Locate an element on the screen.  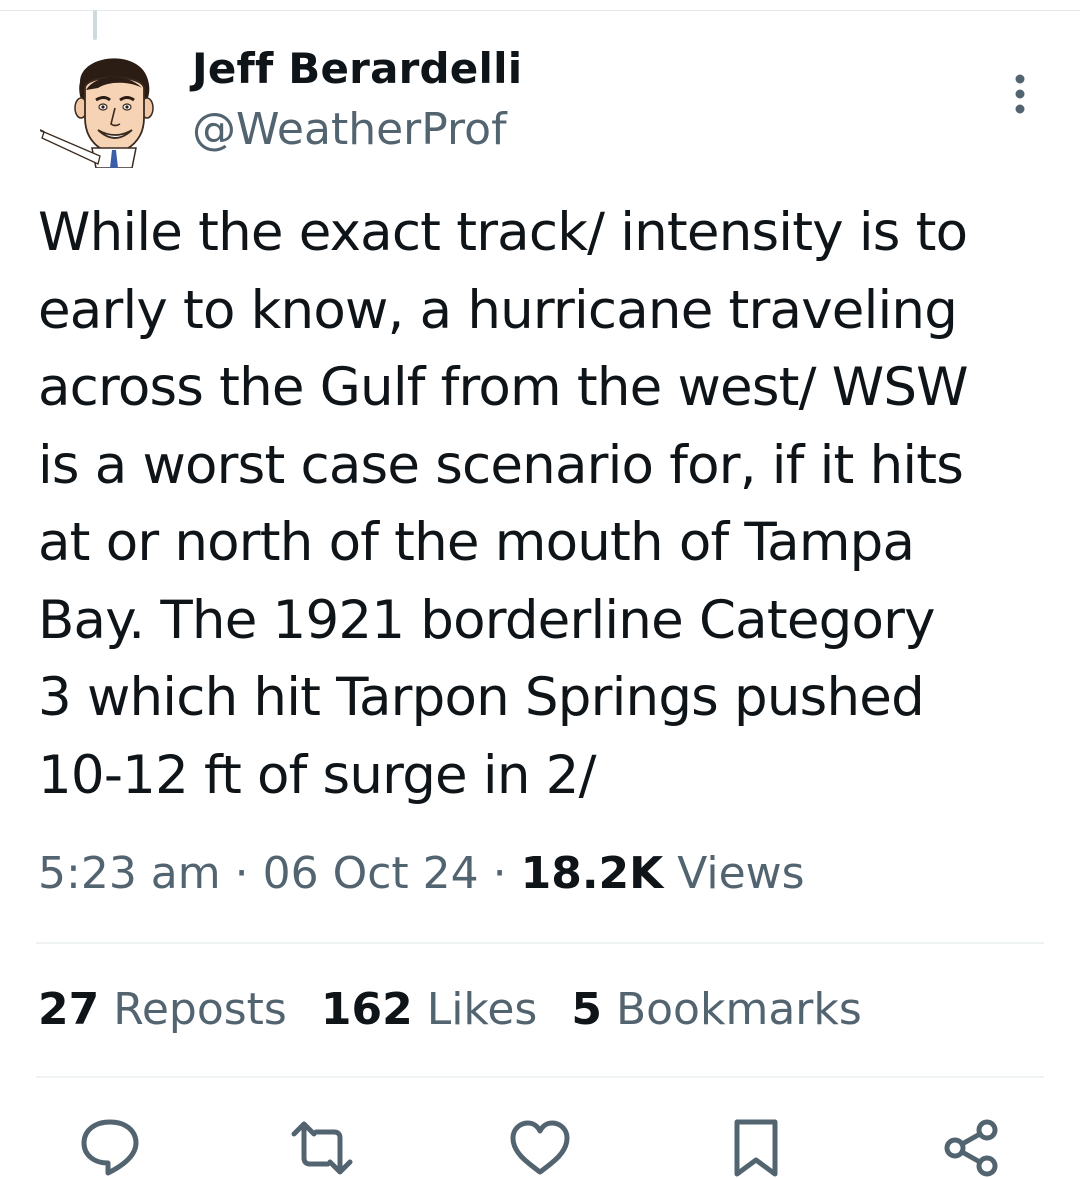
reposts-stat: 27 Reposts is located at coordinates (162, 1009).